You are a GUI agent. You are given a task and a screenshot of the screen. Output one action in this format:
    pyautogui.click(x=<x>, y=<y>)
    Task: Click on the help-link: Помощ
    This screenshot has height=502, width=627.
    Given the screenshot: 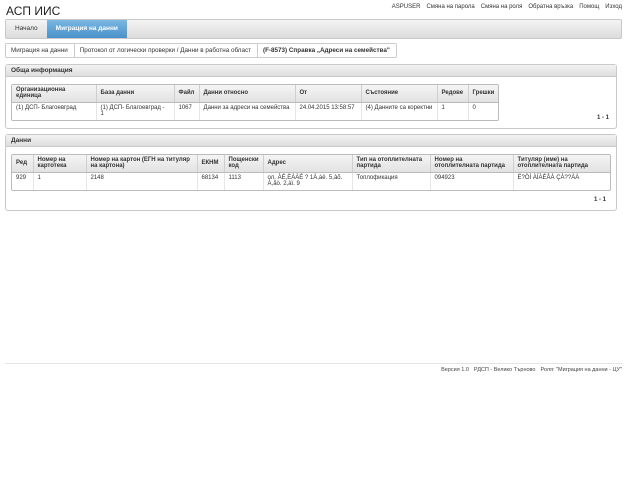 What is the action you would take?
    pyautogui.click(x=589, y=7)
    